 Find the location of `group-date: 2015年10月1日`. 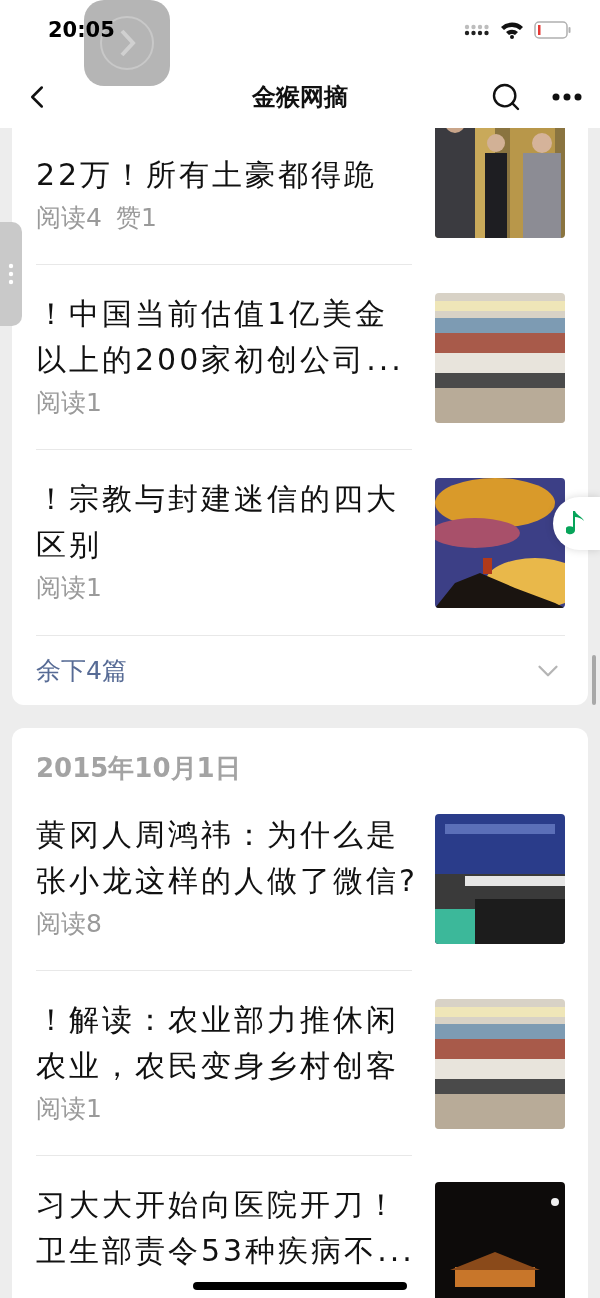

group-date: 2015年10月1日 is located at coordinates (139, 768).